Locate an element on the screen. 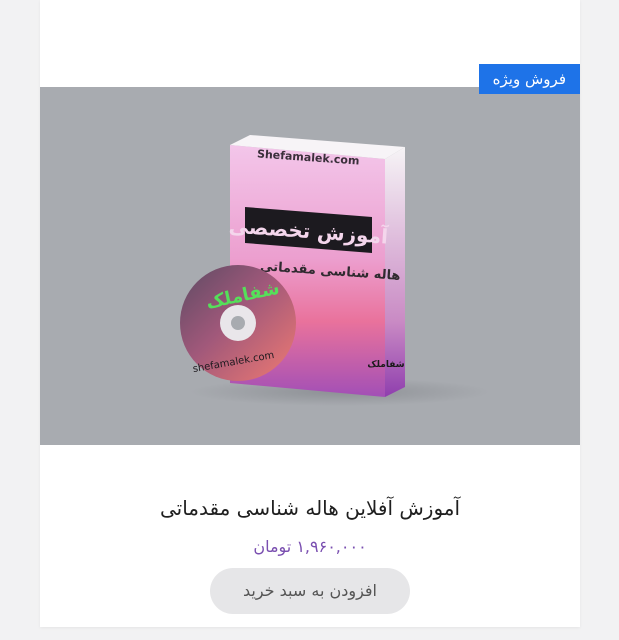 The height and width of the screenshot is (640, 619). add-to-cart-button: افزودن به سبد خرید is located at coordinates (310, 591).